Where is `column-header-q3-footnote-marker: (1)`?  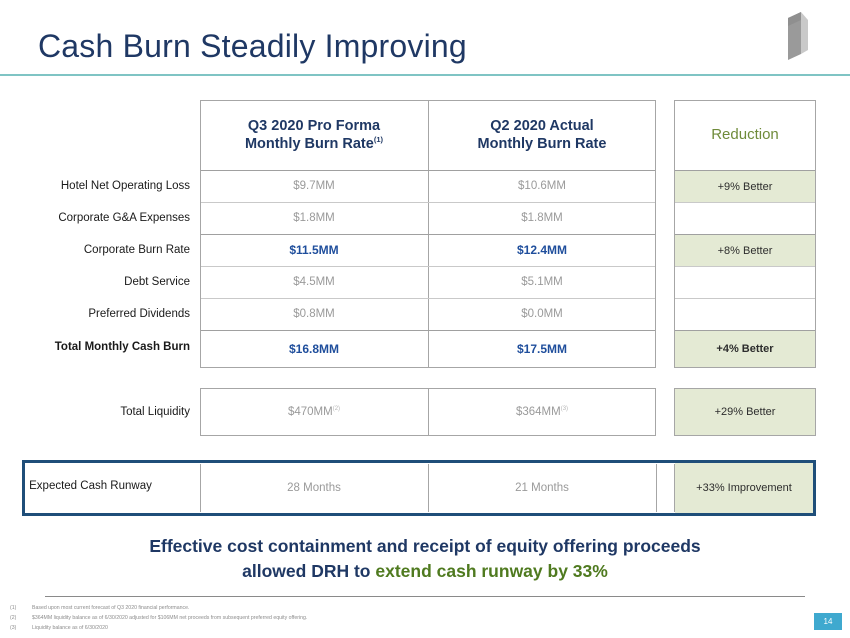 column-header-q3-footnote-marker: (1) is located at coordinates (378, 140).